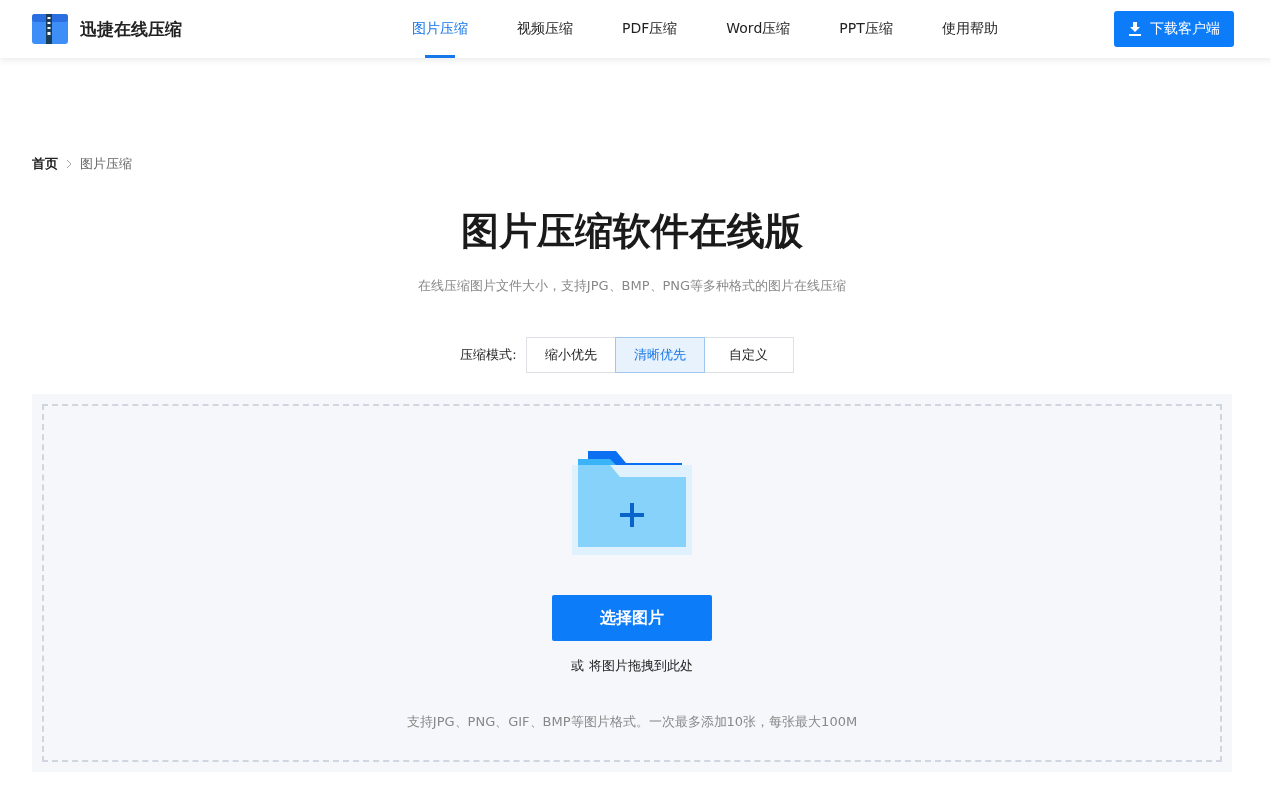 The width and height of the screenshot is (1271, 794). I want to click on mode-option: 自定义, so click(748, 355).